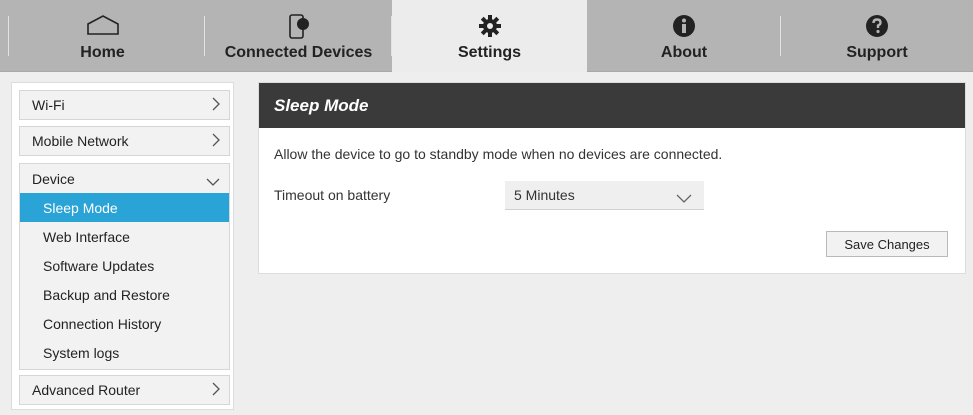  I want to click on gear-icon, so click(490, 28).